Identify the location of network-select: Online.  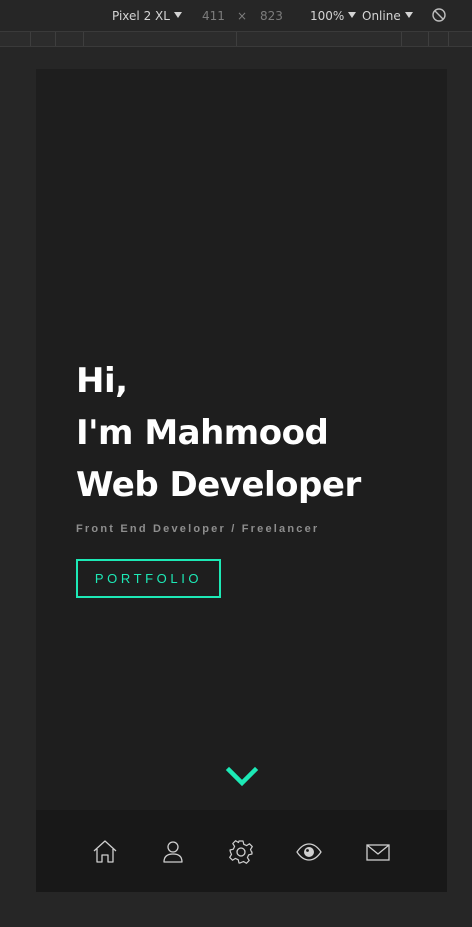
(387, 16).